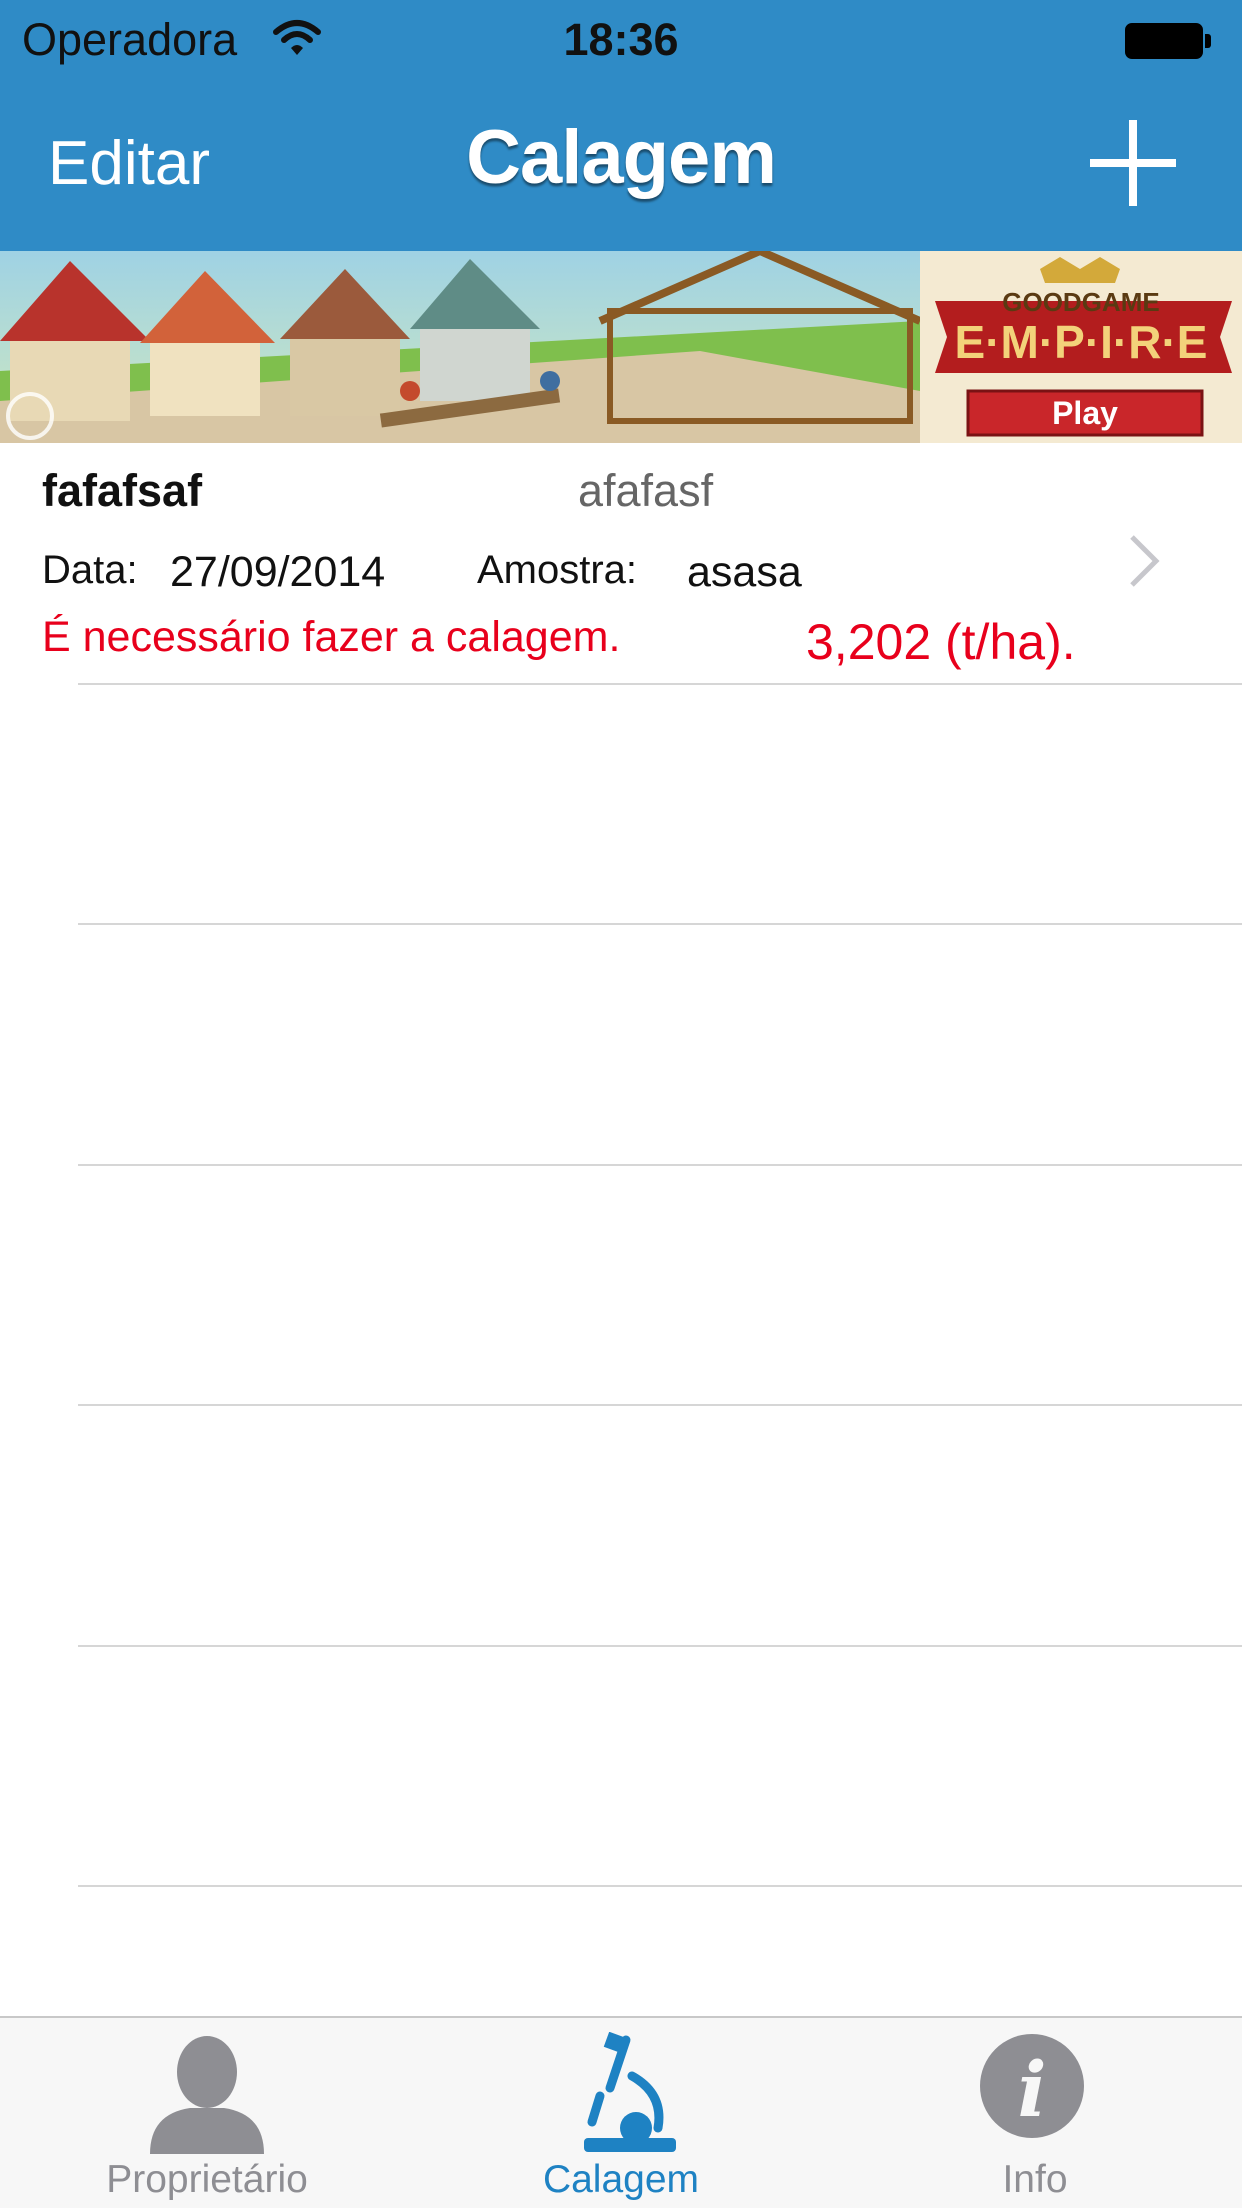  What do you see at coordinates (278, 572) in the screenshot?
I see `date-value: 27/09/2014` at bounding box center [278, 572].